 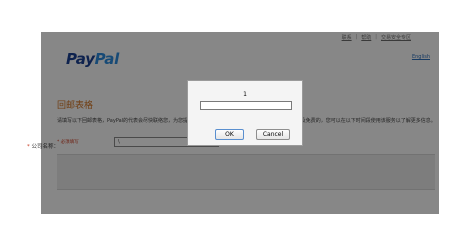 I want to click on required-star: *, so click(x=28, y=147).